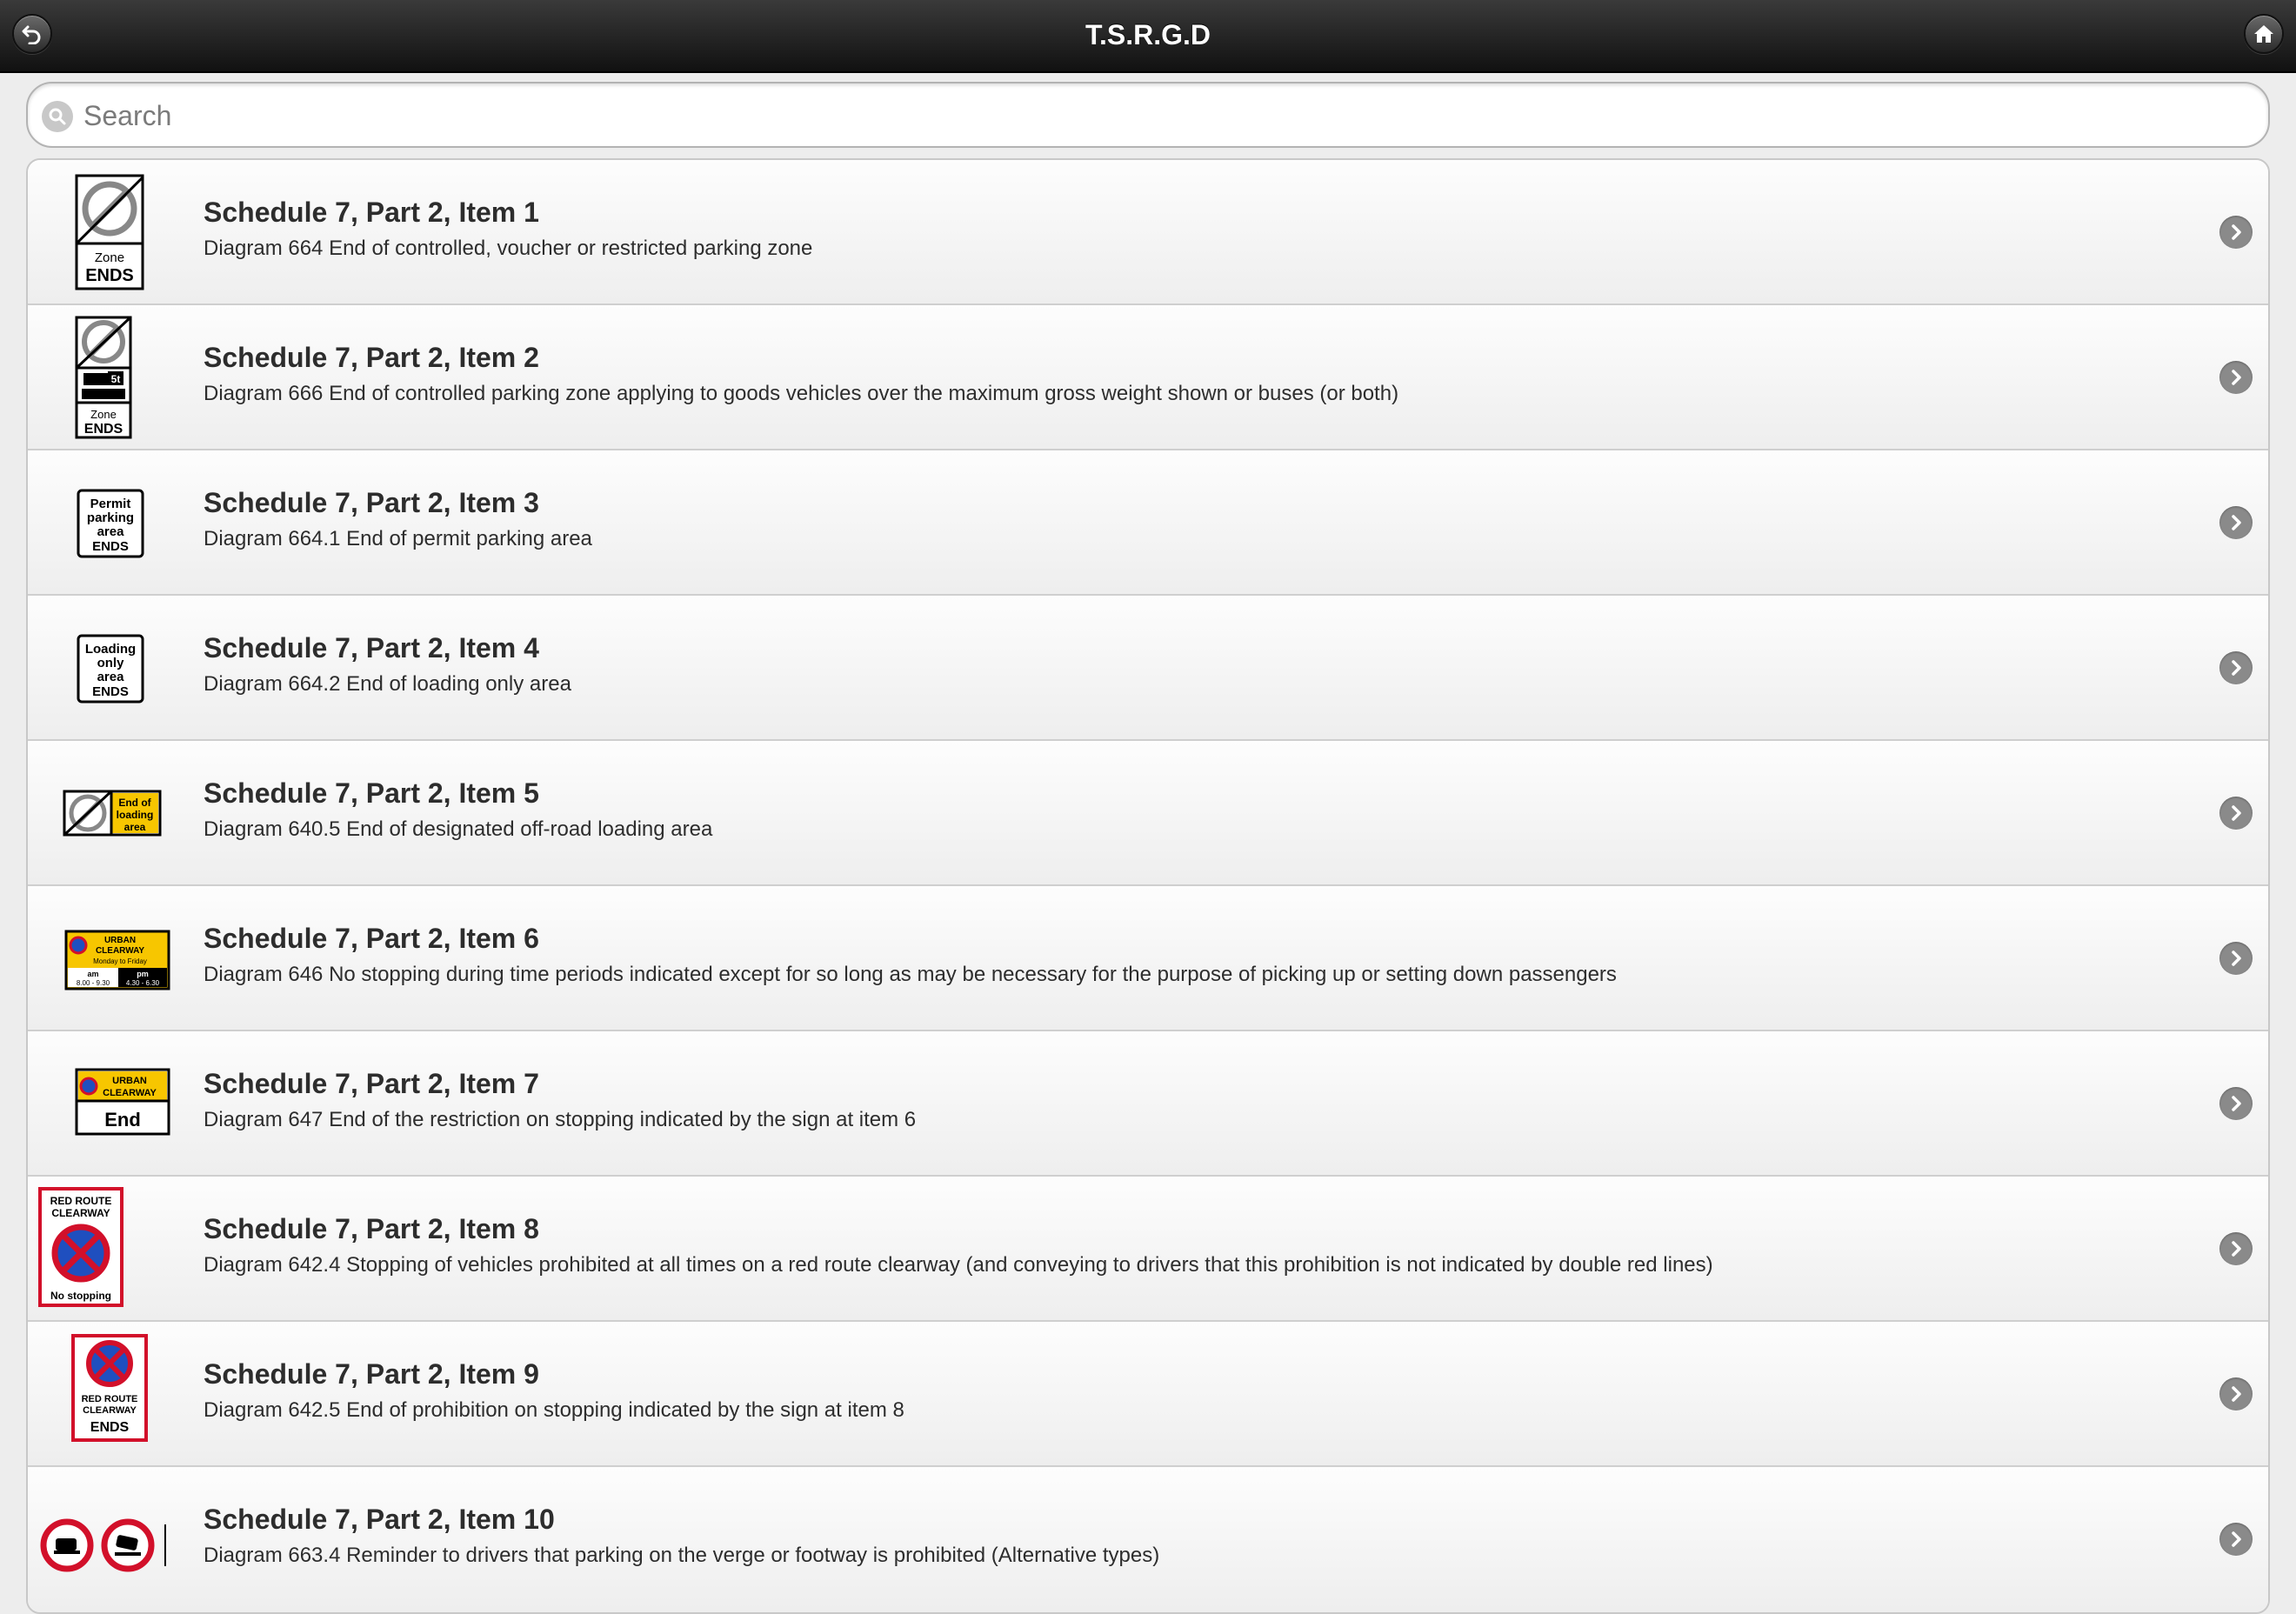  Describe the element at coordinates (58, 116) in the screenshot. I see `search-icon` at that location.